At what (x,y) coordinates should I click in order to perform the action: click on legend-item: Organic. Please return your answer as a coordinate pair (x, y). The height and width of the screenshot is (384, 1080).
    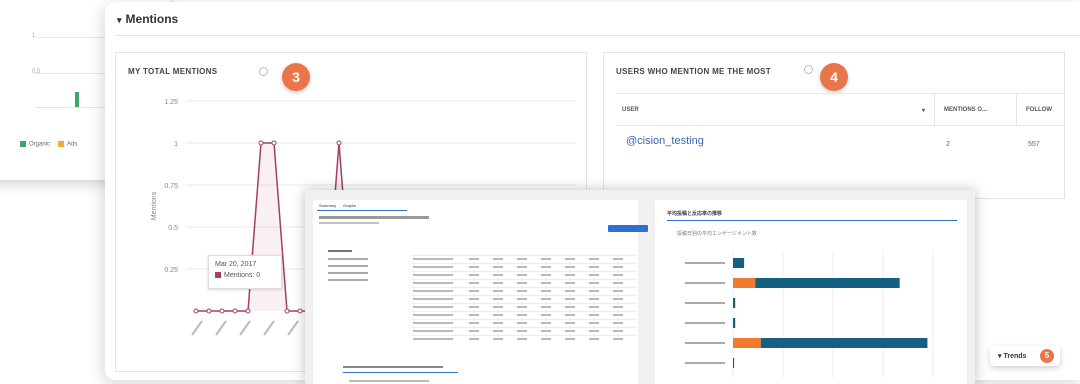
    Looking at the image, I should click on (35, 144).